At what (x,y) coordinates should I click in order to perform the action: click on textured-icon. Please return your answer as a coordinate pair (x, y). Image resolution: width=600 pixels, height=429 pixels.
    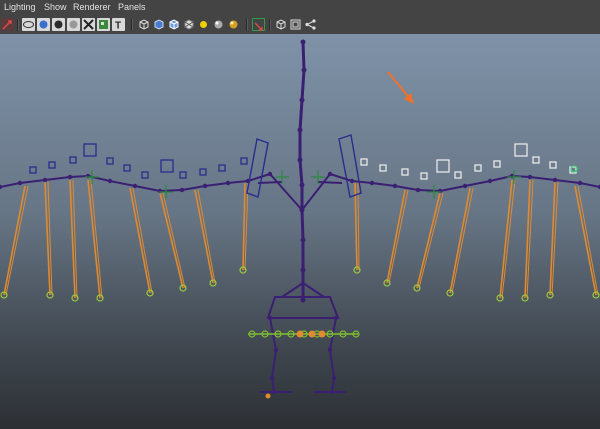
    Looking at the image, I should click on (88, 24).